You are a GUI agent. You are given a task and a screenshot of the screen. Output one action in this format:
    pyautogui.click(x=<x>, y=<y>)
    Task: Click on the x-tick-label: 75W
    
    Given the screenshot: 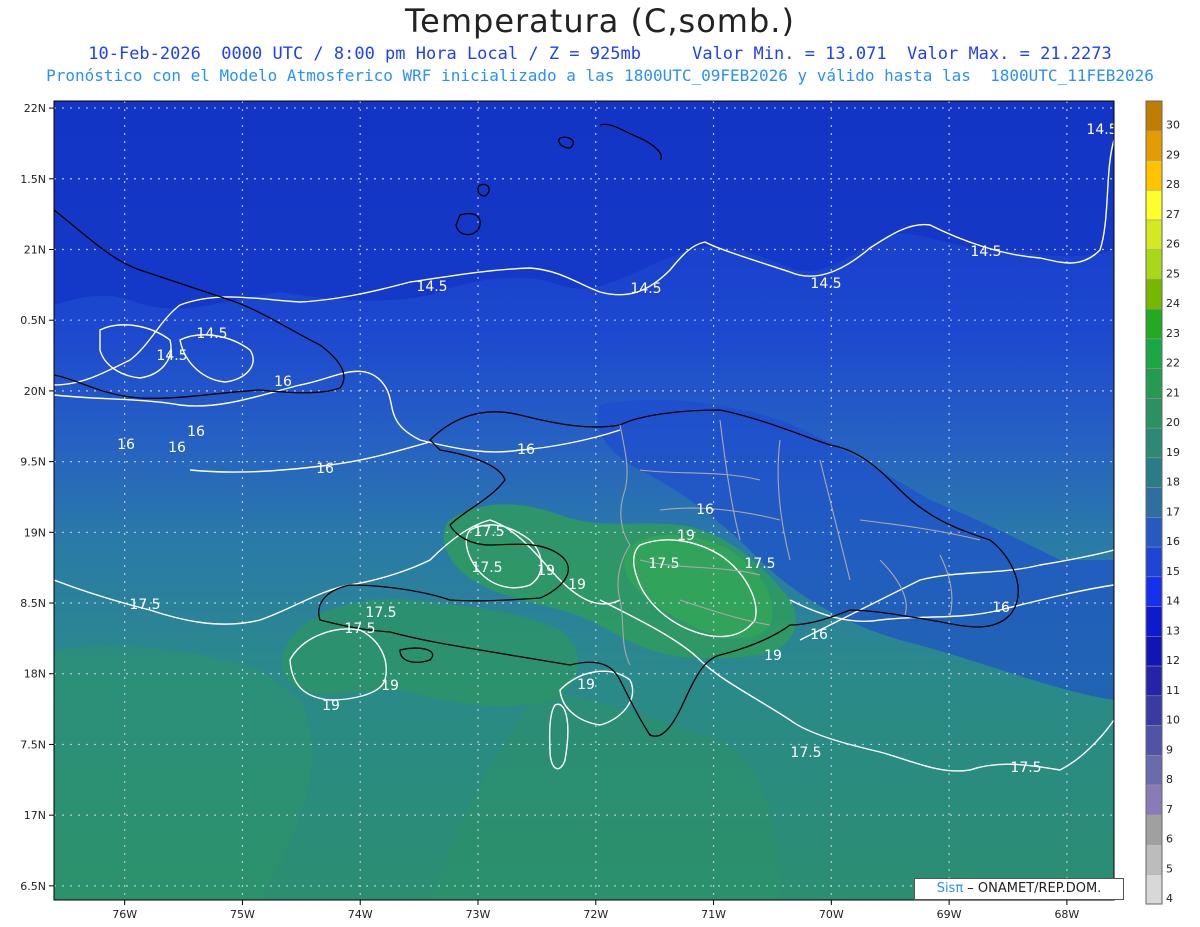 What is the action you would take?
    pyautogui.click(x=242, y=914)
    